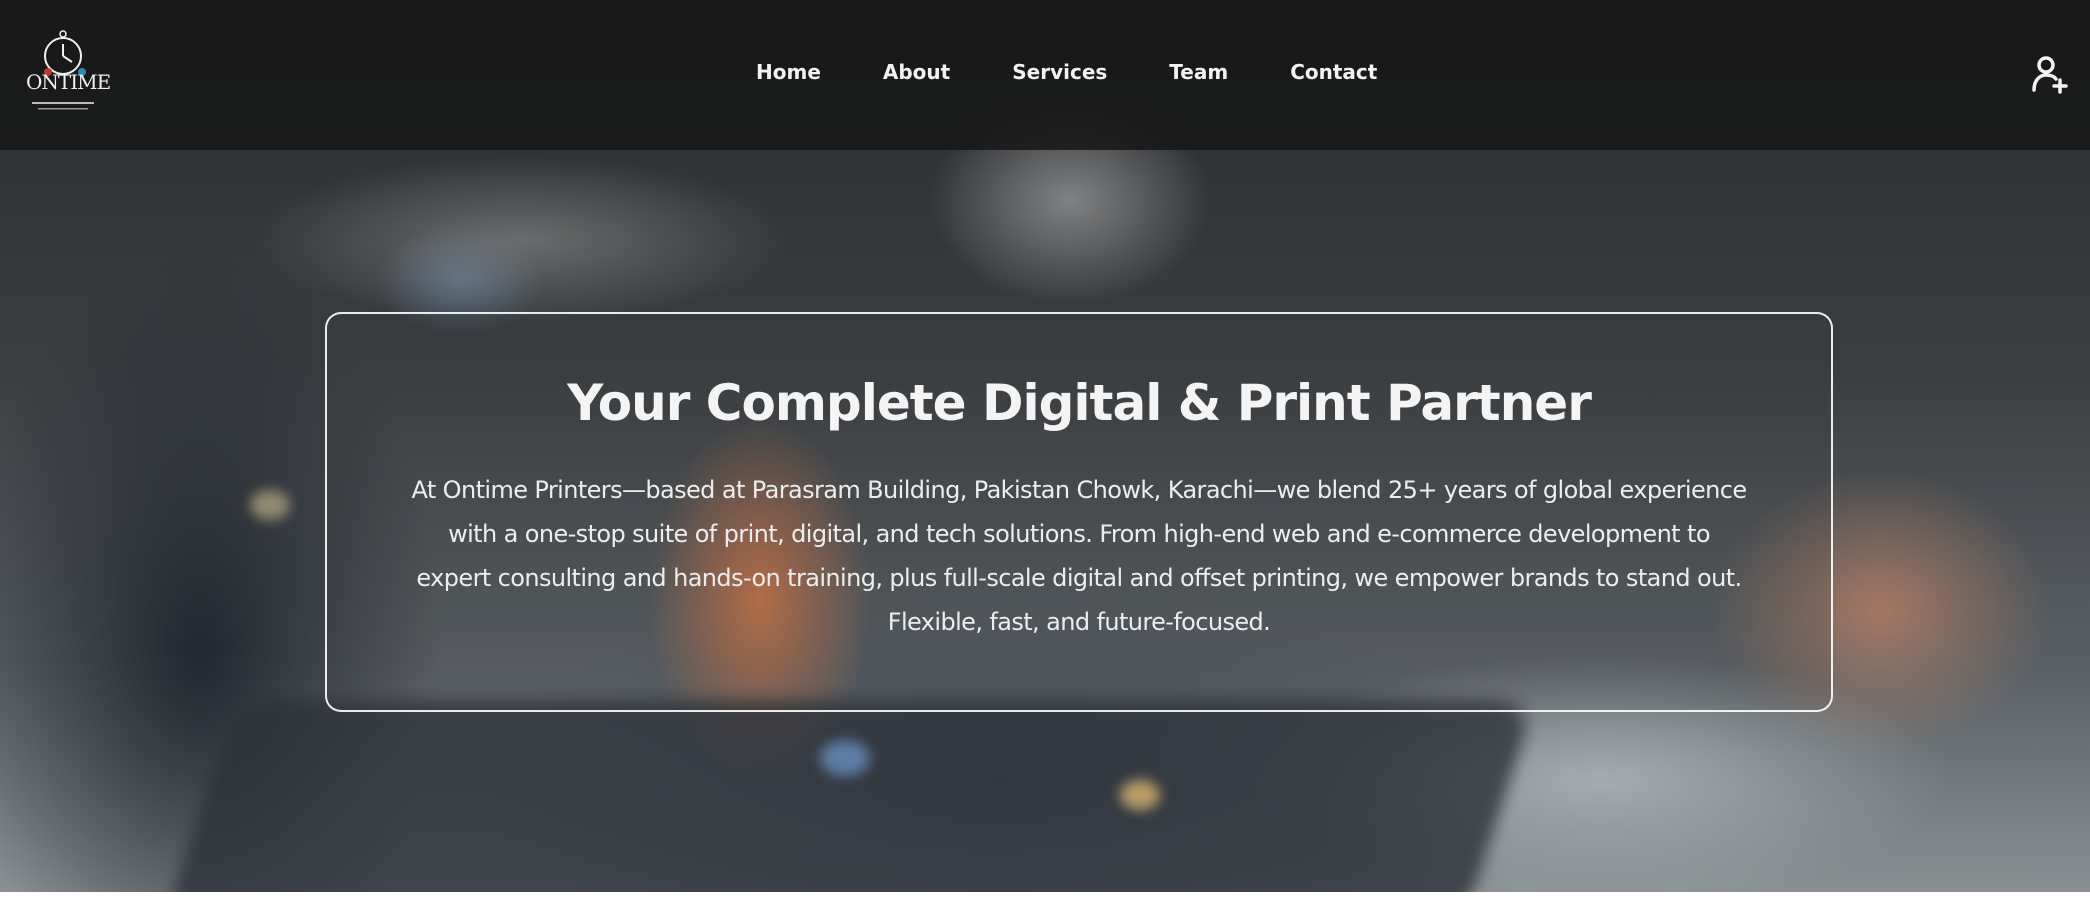  Describe the element at coordinates (2050, 74) in the screenshot. I see `user-plus-icon` at that location.